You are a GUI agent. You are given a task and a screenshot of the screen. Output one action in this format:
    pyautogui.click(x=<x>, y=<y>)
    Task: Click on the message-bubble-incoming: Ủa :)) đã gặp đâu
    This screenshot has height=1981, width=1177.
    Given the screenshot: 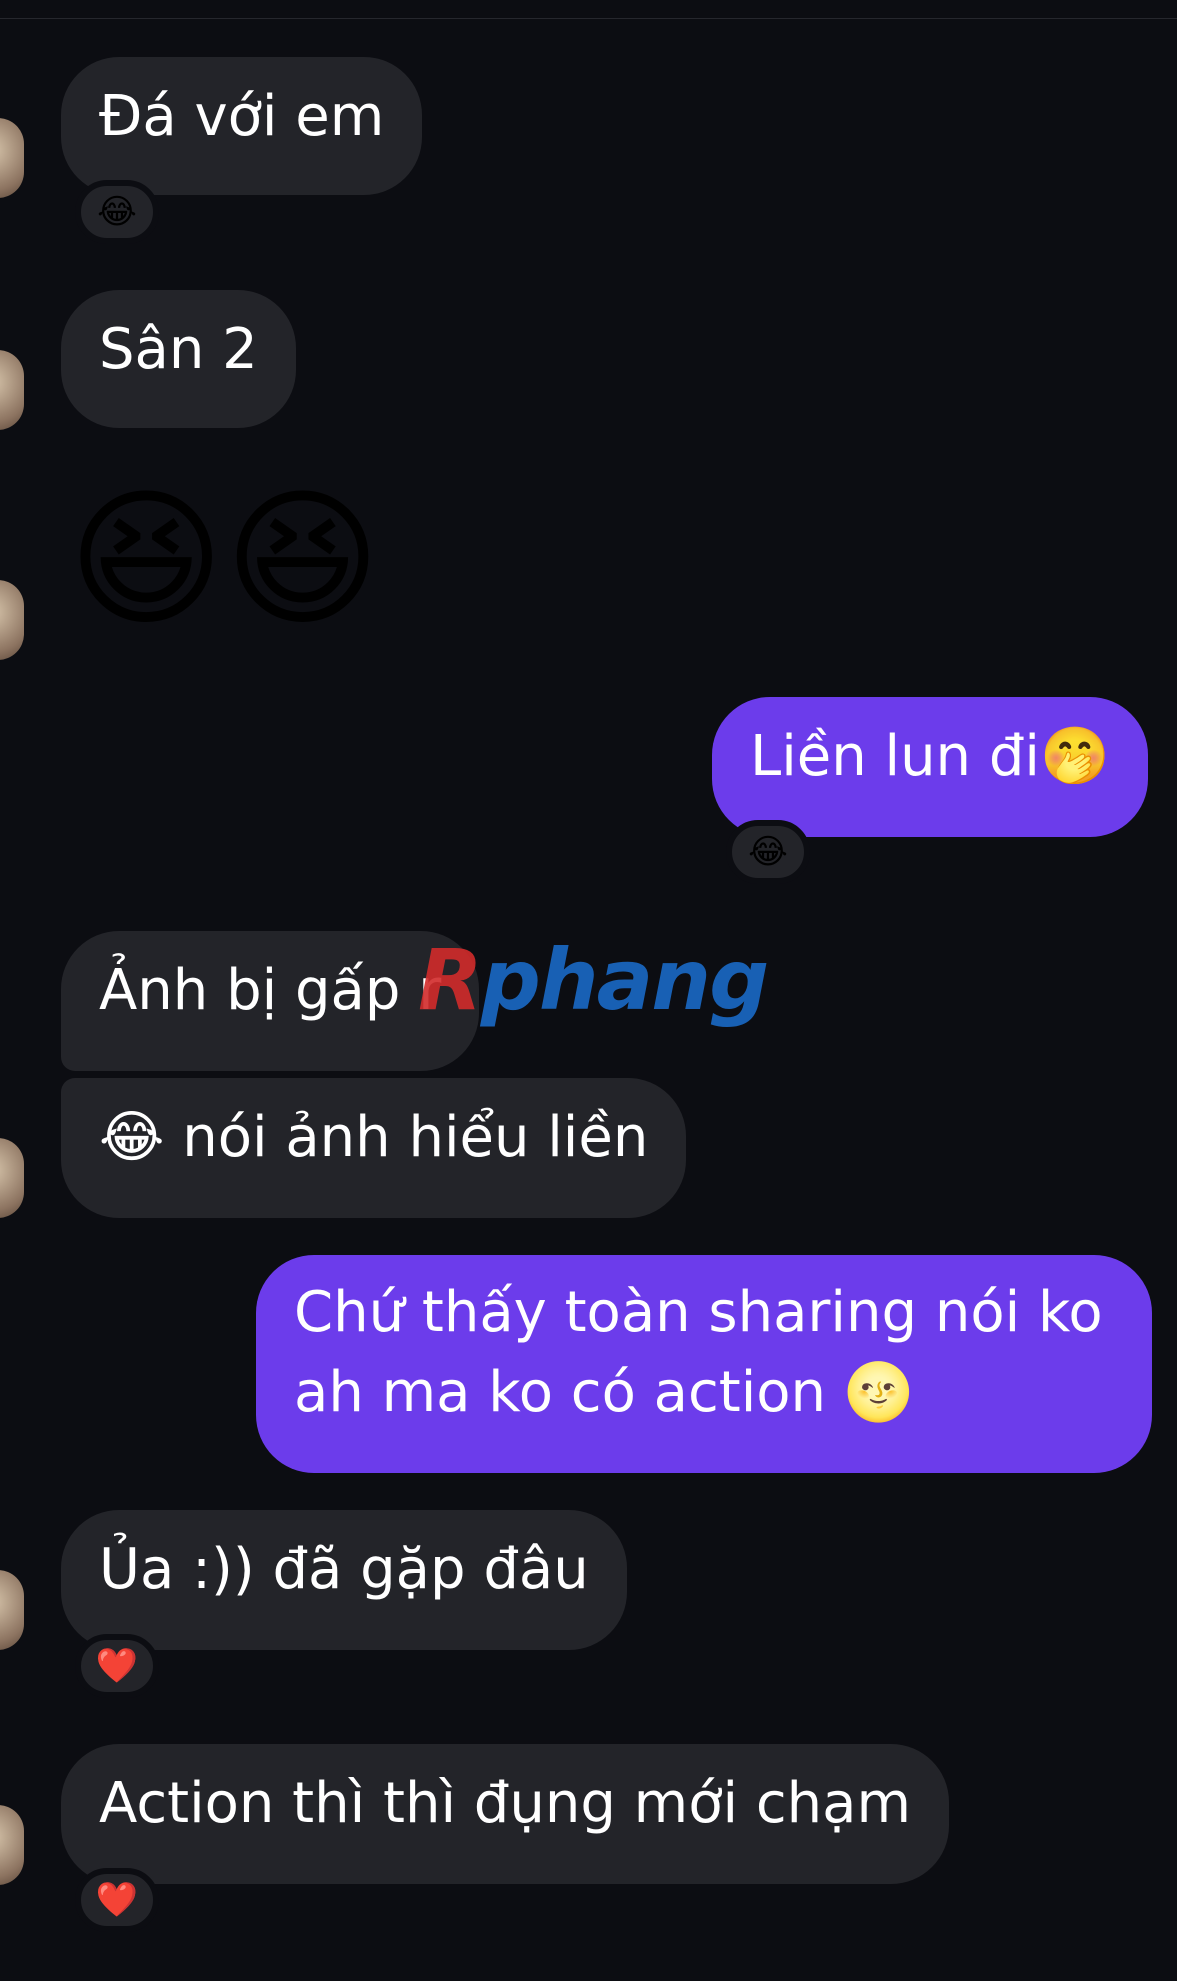 What is the action you would take?
    pyautogui.click(x=344, y=1580)
    